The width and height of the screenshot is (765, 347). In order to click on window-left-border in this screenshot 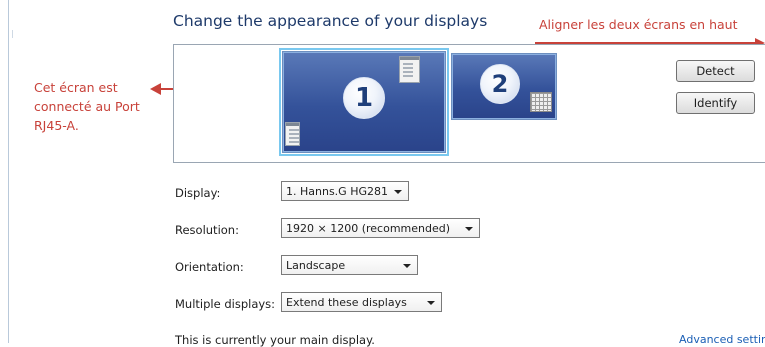, I will do `click(8, 171)`.